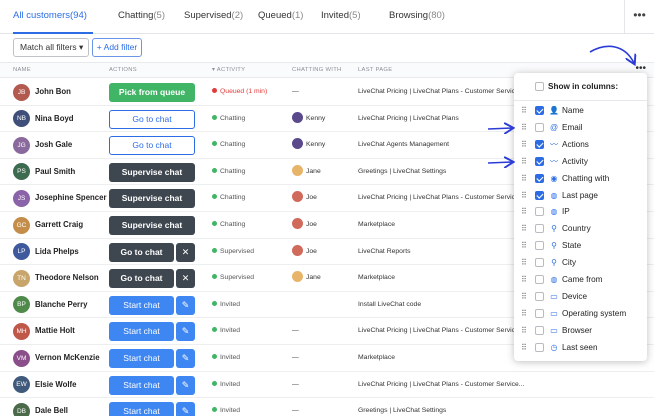 The width and height of the screenshot is (654, 416). What do you see at coordinates (580, 127) in the screenshot?
I see `column-option-email: ⠿ @ Email` at bounding box center [580, 127].